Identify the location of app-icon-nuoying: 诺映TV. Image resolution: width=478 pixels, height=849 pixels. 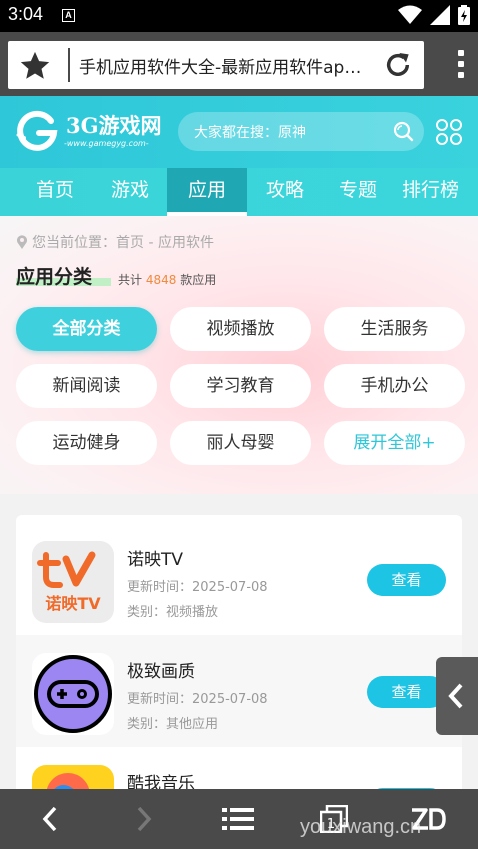
(73, 582).